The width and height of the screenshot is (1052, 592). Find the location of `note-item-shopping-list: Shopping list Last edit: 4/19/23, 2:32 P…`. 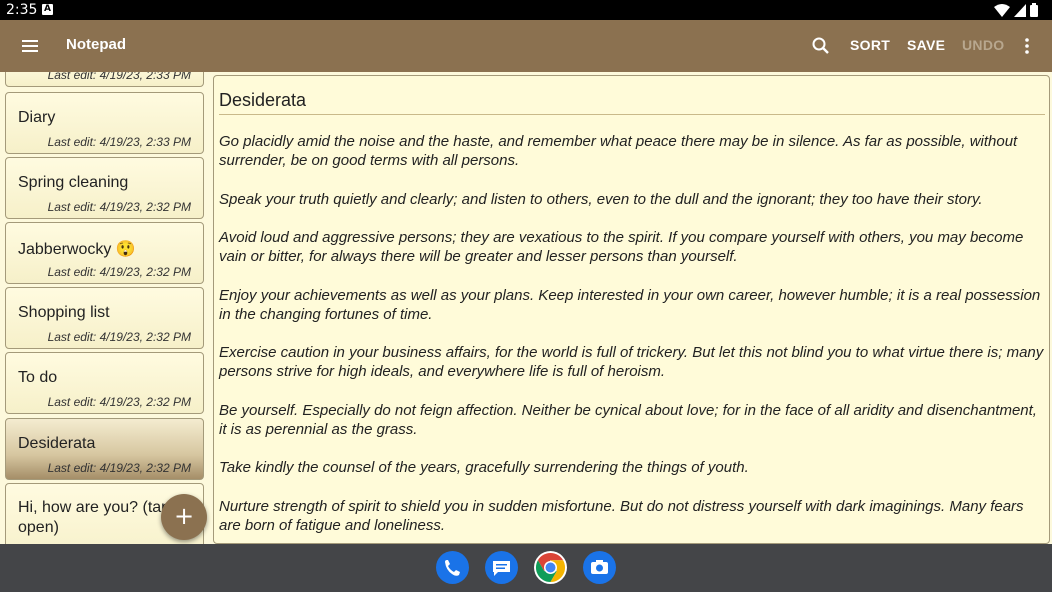

note-item-shopping-list: Shopping list Last edit: 4/19/23, 2:32 P… is located at coordinates (104, 318).